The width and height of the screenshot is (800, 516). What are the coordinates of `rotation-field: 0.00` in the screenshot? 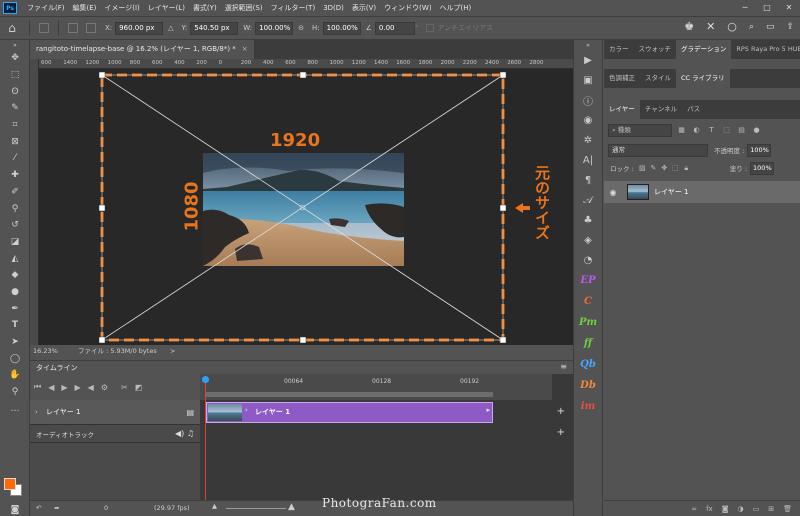 It's located at (394, 28).